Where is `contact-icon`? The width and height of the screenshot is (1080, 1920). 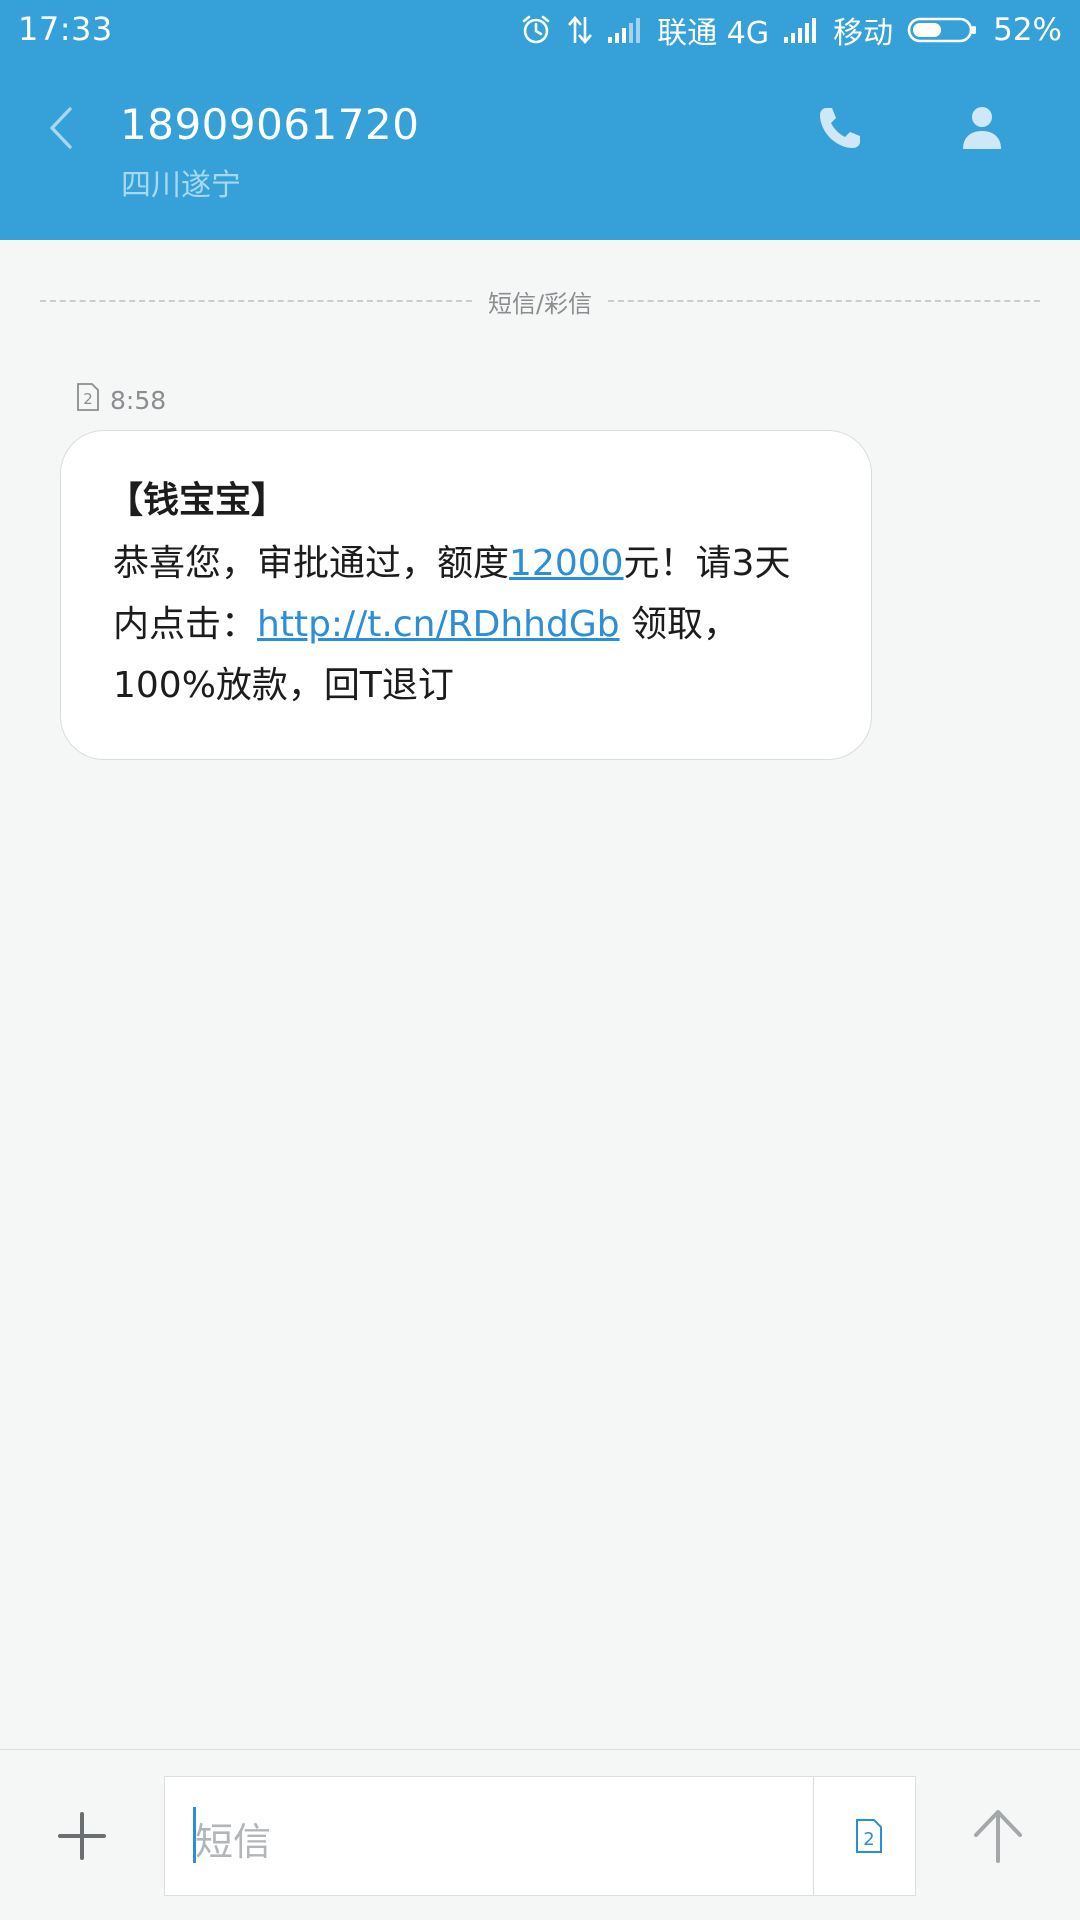
contact-icon is located at coordinates (982, 128).